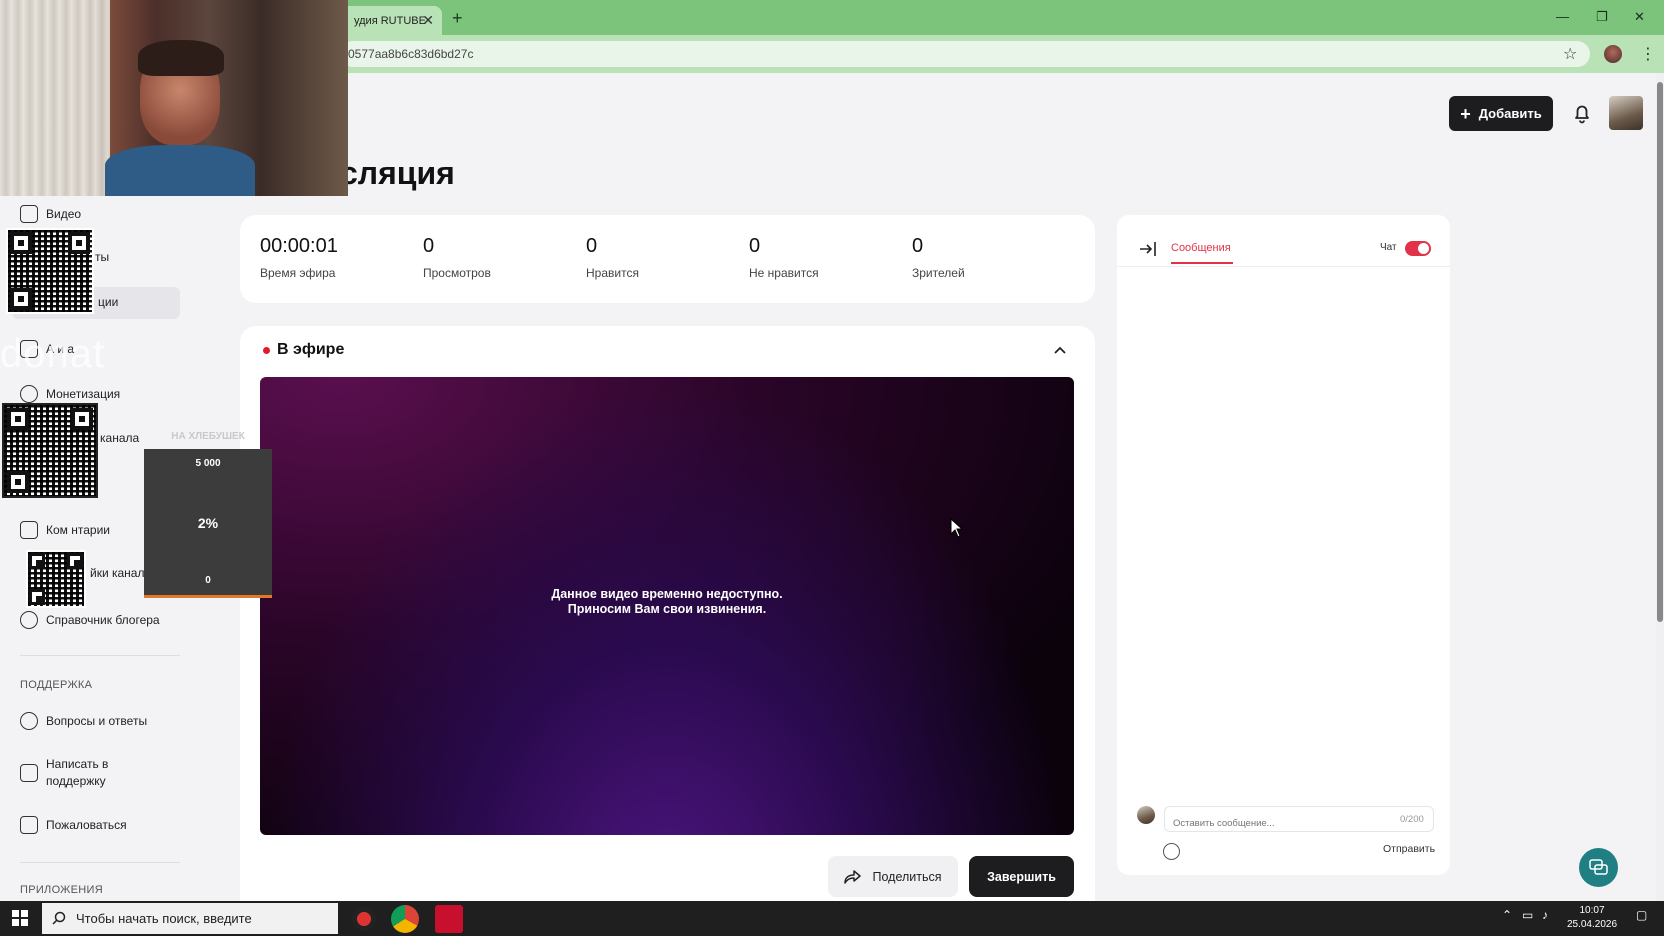 The image size is (1664, 936). I want to click on sidebar-item-broadcasts: ции, so click(108, 302).